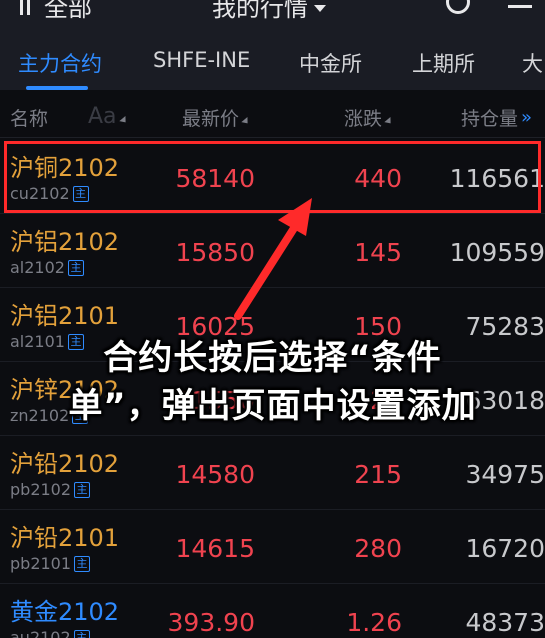 This screenshot has height=638, width=545. What do you see at coordinates (65, 242) in the screenshot?
I see `contract-name: 沪铝2102` at bounding box center [65, 242].